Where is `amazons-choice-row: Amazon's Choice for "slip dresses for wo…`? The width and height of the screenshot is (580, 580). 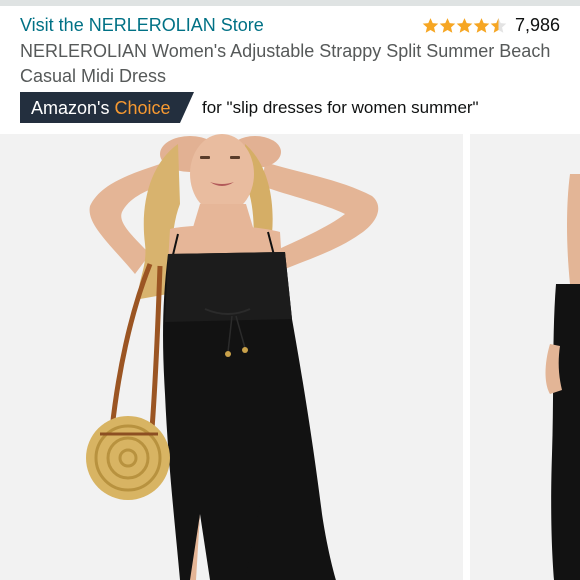 amazons-choice-row: Amazon's Choice for "slip dresses for wo… is located at coordinates (249, 107).